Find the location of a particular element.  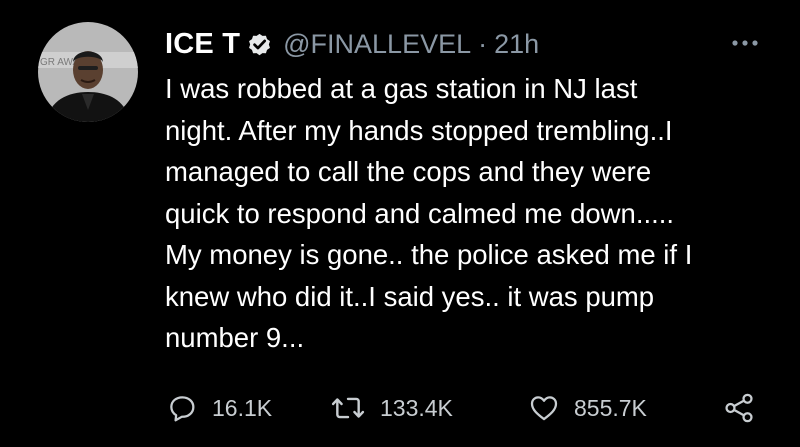

reply-count: 16.1K is located at coordinates (242, 407).